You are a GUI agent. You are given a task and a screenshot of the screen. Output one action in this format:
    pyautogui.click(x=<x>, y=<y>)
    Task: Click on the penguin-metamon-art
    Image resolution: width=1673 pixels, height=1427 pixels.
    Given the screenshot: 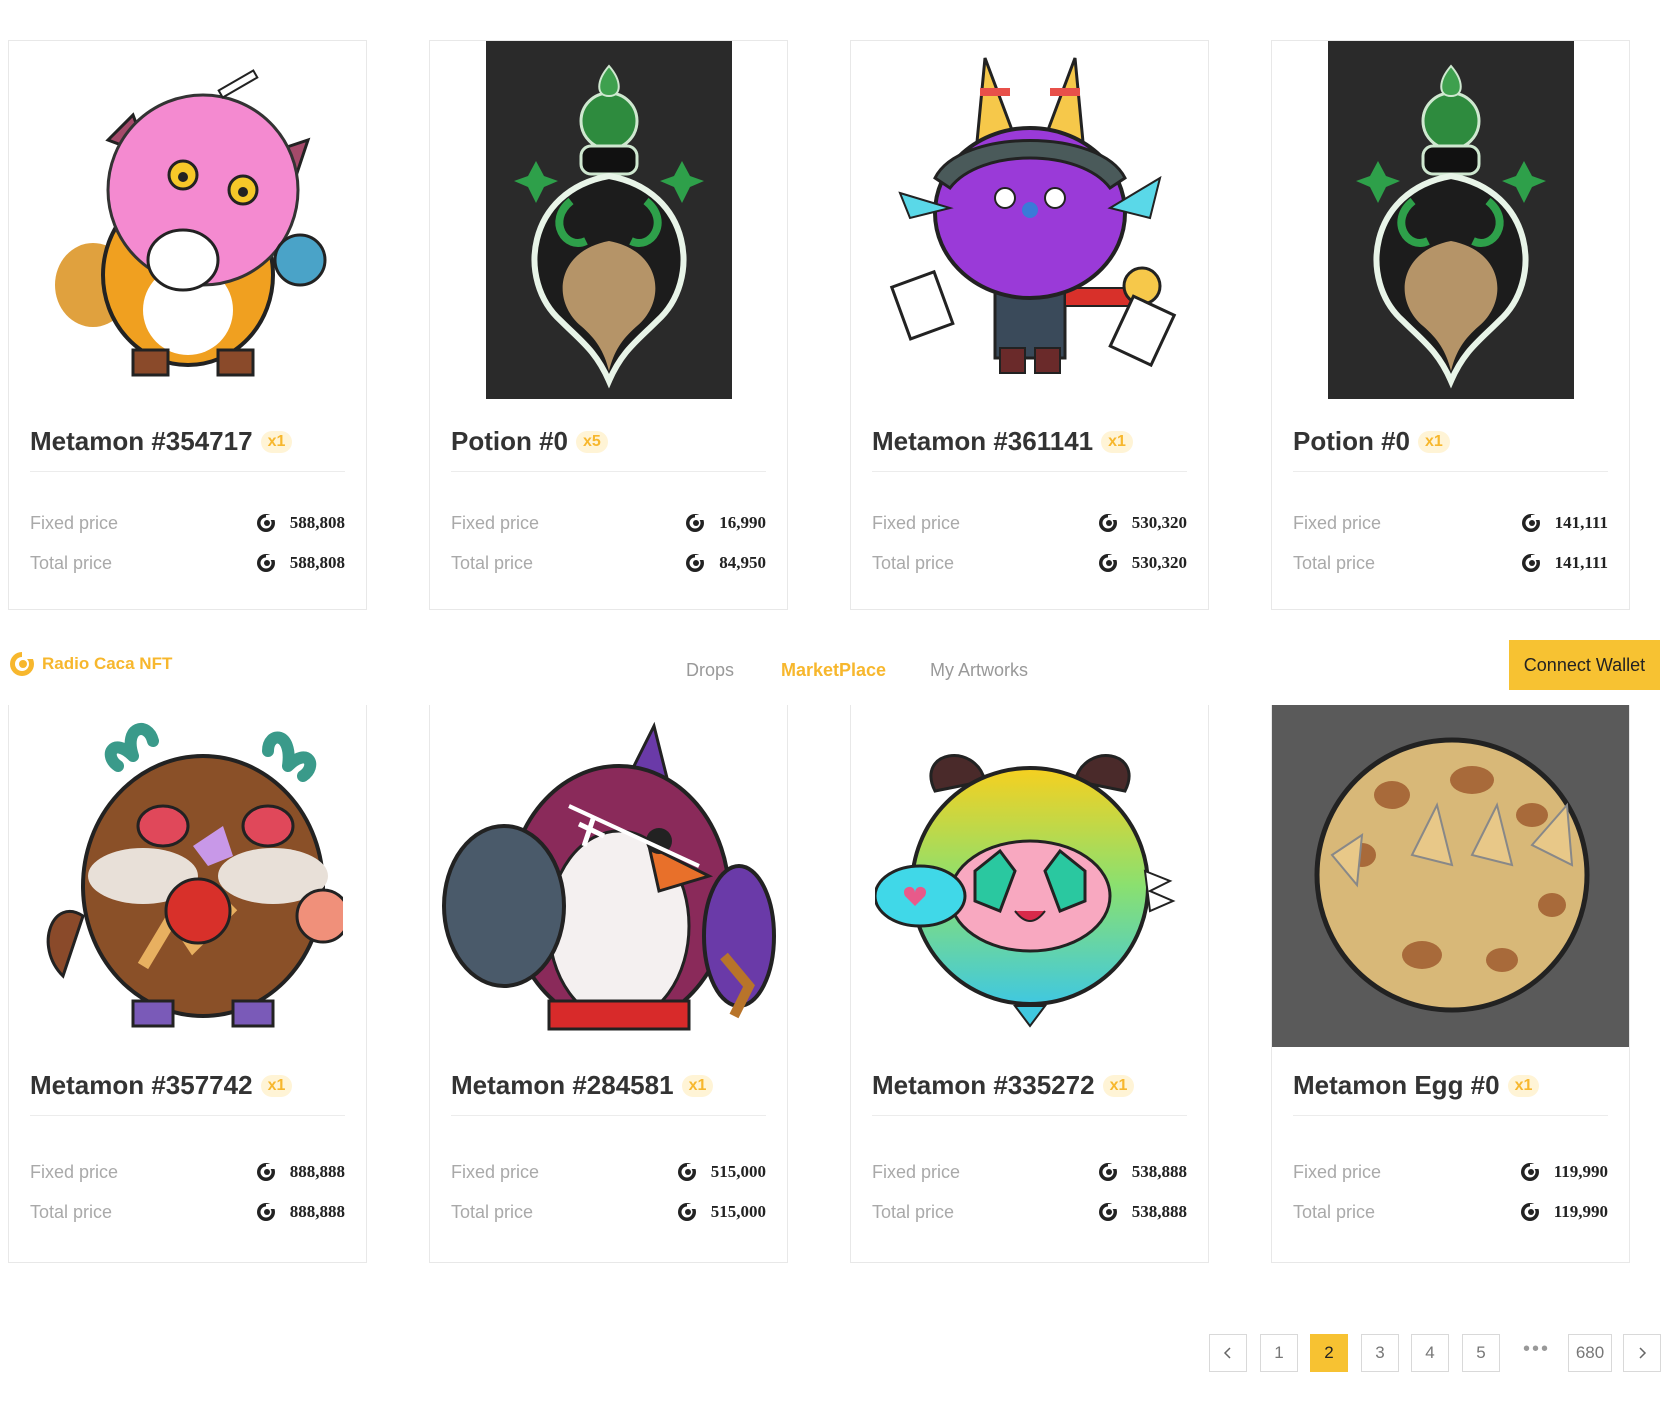 What is the action you would take?
    pyautogui.click(x=608, y=876)
    